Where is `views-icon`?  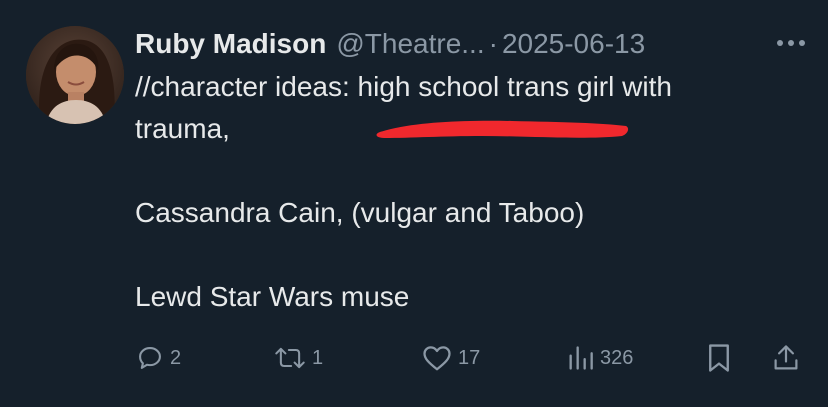 views-icon is located at coordinates (581, 358).